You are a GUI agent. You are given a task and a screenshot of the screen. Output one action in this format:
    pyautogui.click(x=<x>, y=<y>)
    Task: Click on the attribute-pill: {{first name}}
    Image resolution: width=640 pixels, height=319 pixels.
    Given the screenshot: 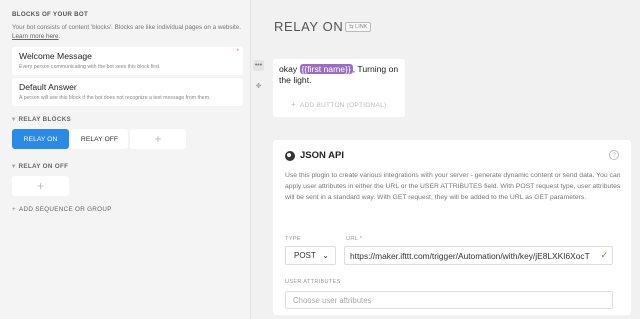 What is the action you would take?
    pyautogui.click(x=326, y=69)
    